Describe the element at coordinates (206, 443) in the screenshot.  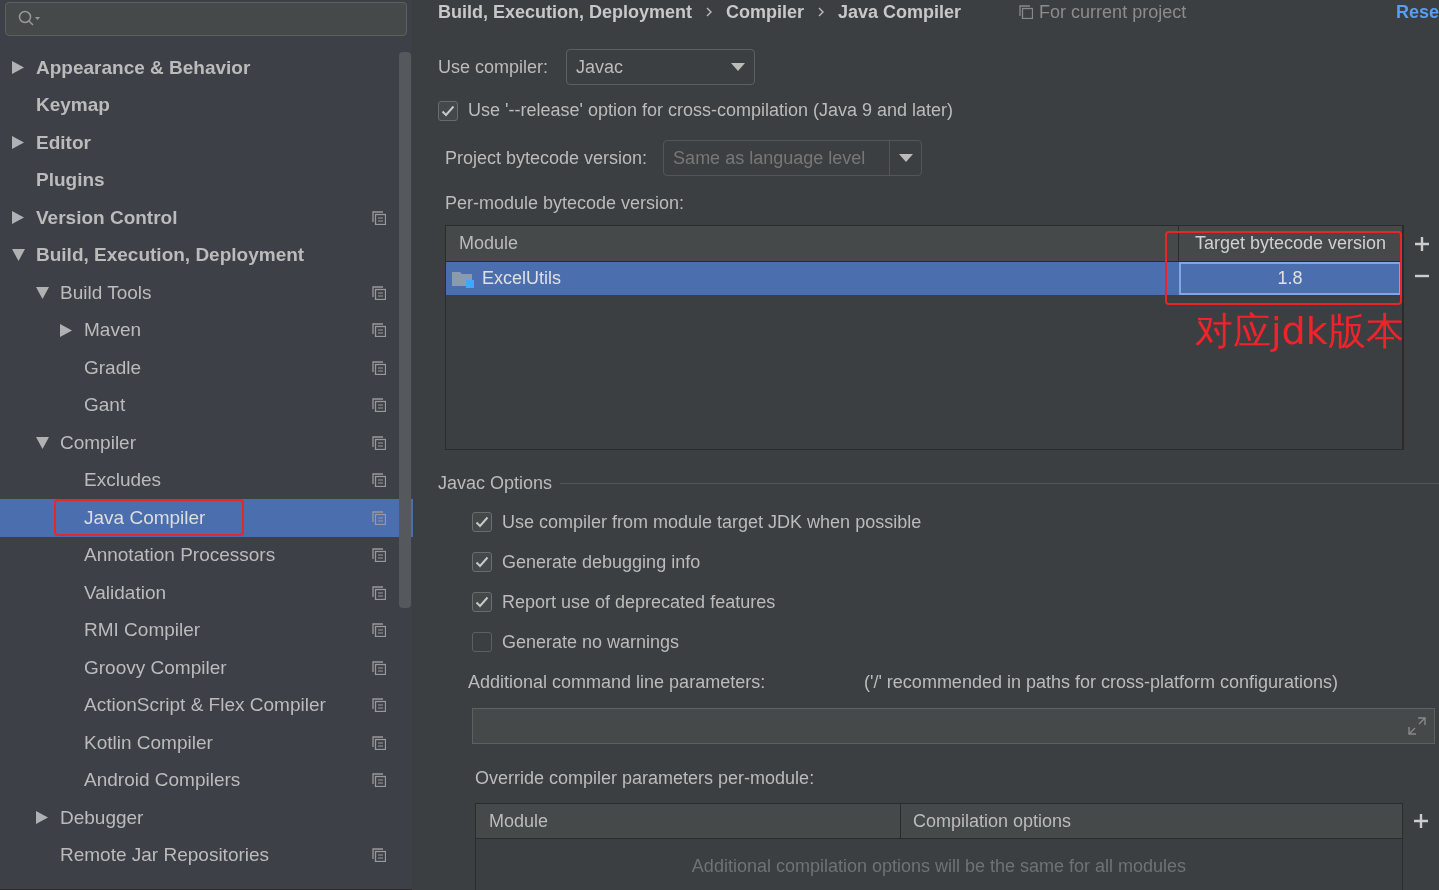
I see `tree-item: Compiler` at that location.